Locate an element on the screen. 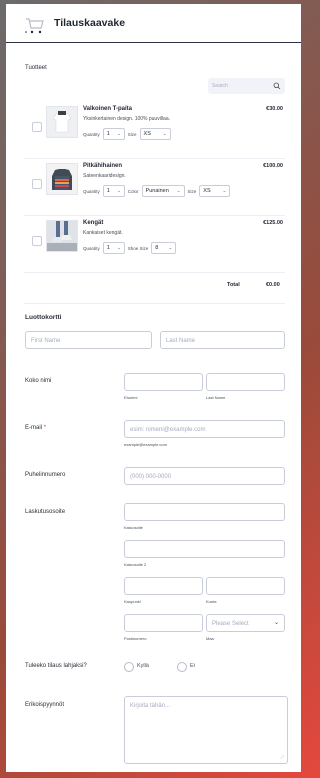 The height and width of the screenshot is (778, 320). product-options: Quantity 1 ⌄ Color Punainen ⌄ Size XS ⌄ is located at coordinates (157, 191).